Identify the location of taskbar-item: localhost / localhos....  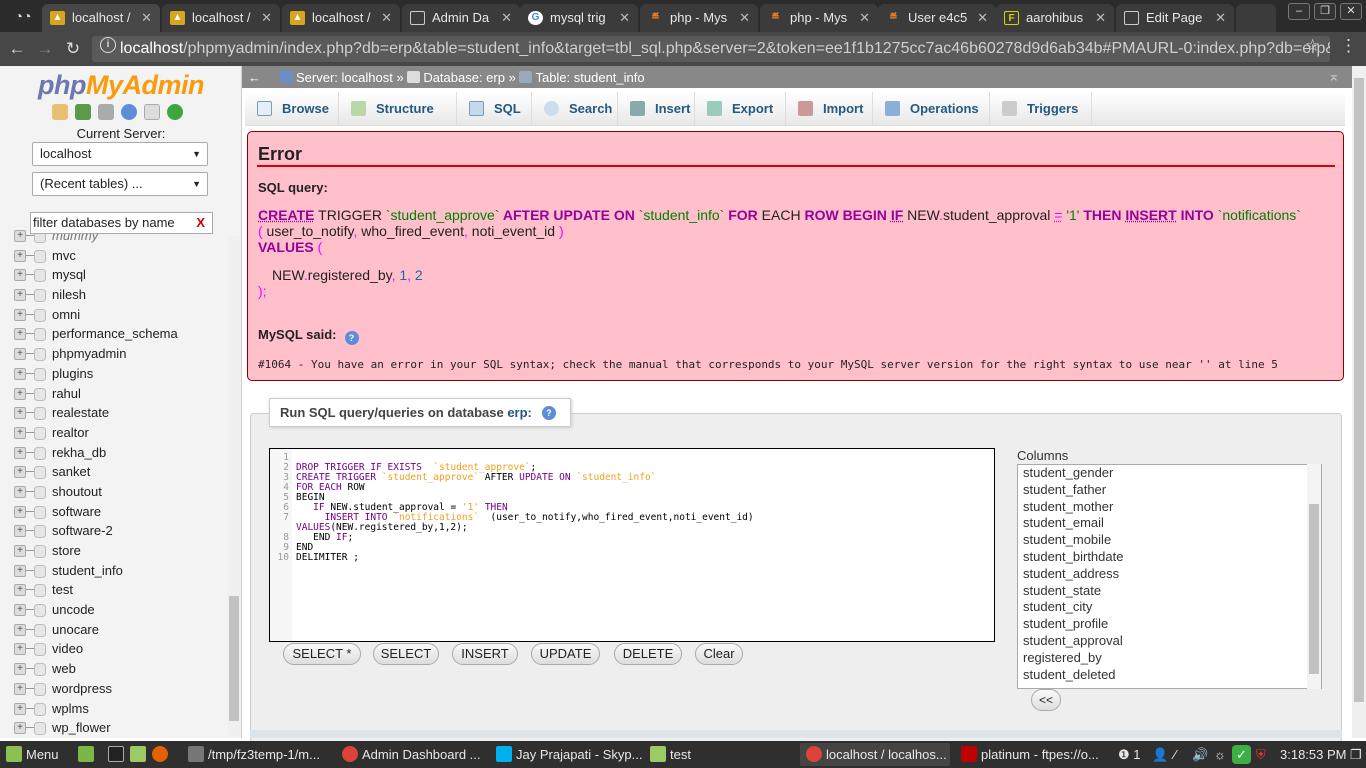
(875, 754).